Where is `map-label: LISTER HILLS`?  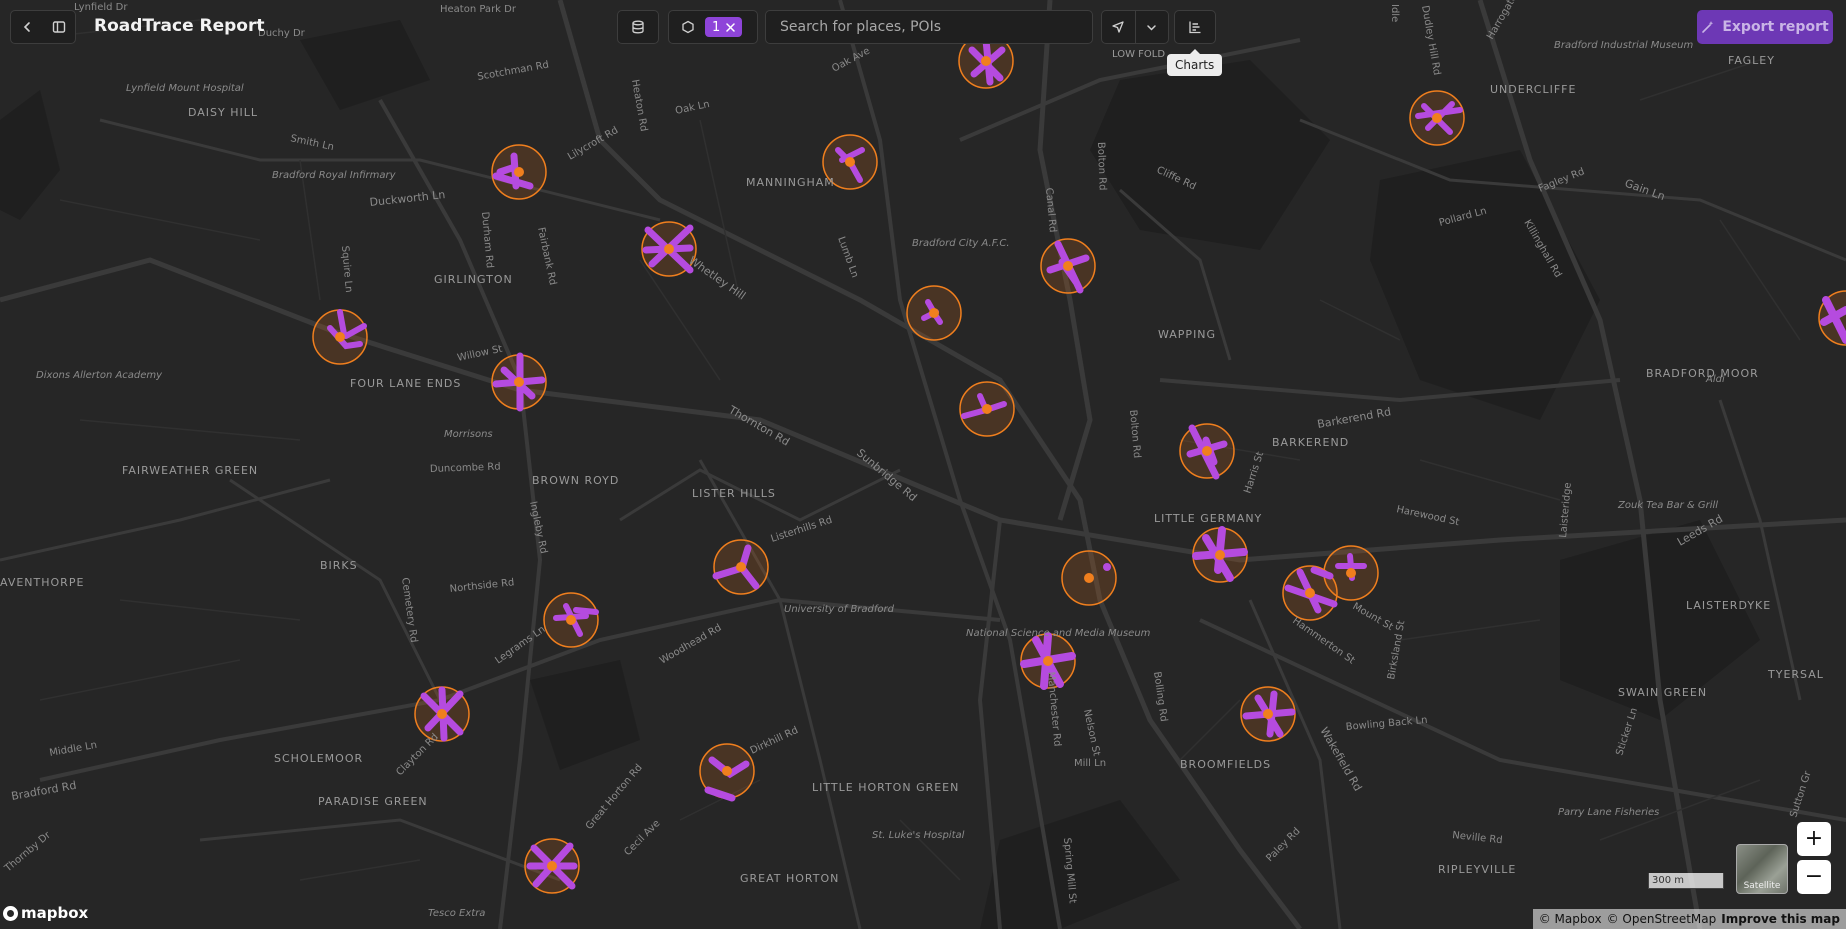
map-label: LISTER HILLS is located at coordinates (734, 493).